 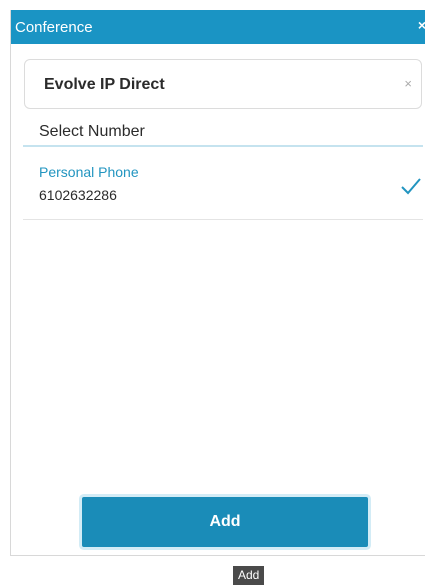 What do you see at coordinates (223, 190) in the screenshot?
I see `number-list-item: Personal Phone 6102632286` at bounding box center [223, 190].